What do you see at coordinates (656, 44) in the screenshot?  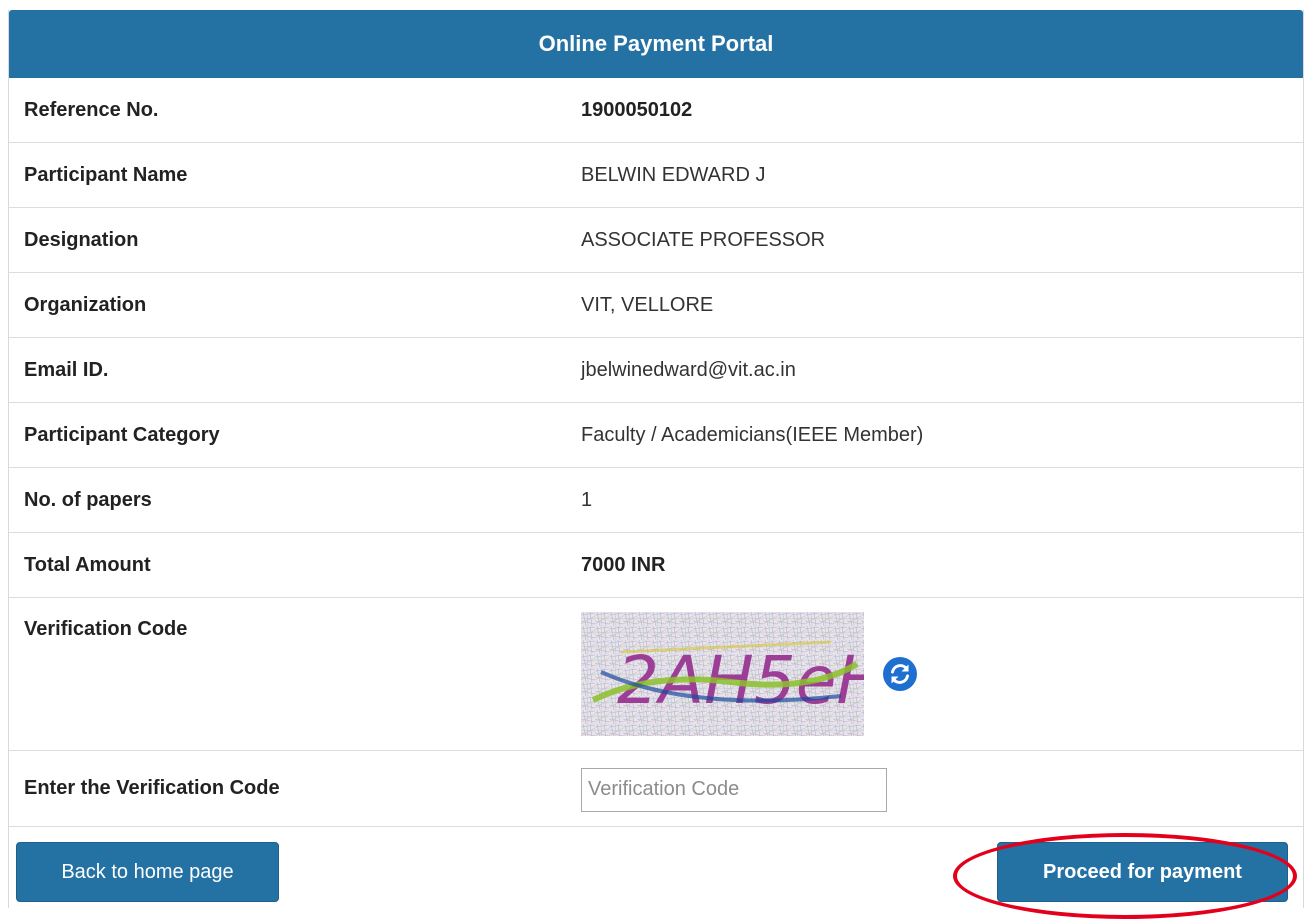 I see `portal-title: Online Payment Portal` at bounding box center [656, 44].